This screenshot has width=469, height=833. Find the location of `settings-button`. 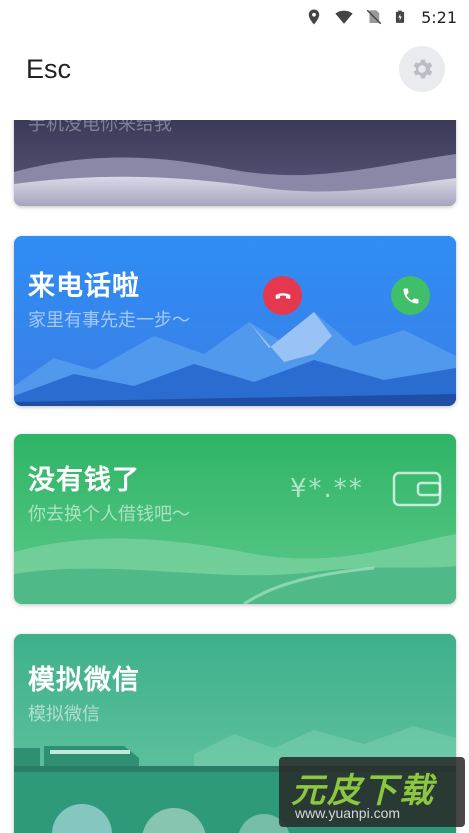

settings-button is located at coordinates (422, 69).